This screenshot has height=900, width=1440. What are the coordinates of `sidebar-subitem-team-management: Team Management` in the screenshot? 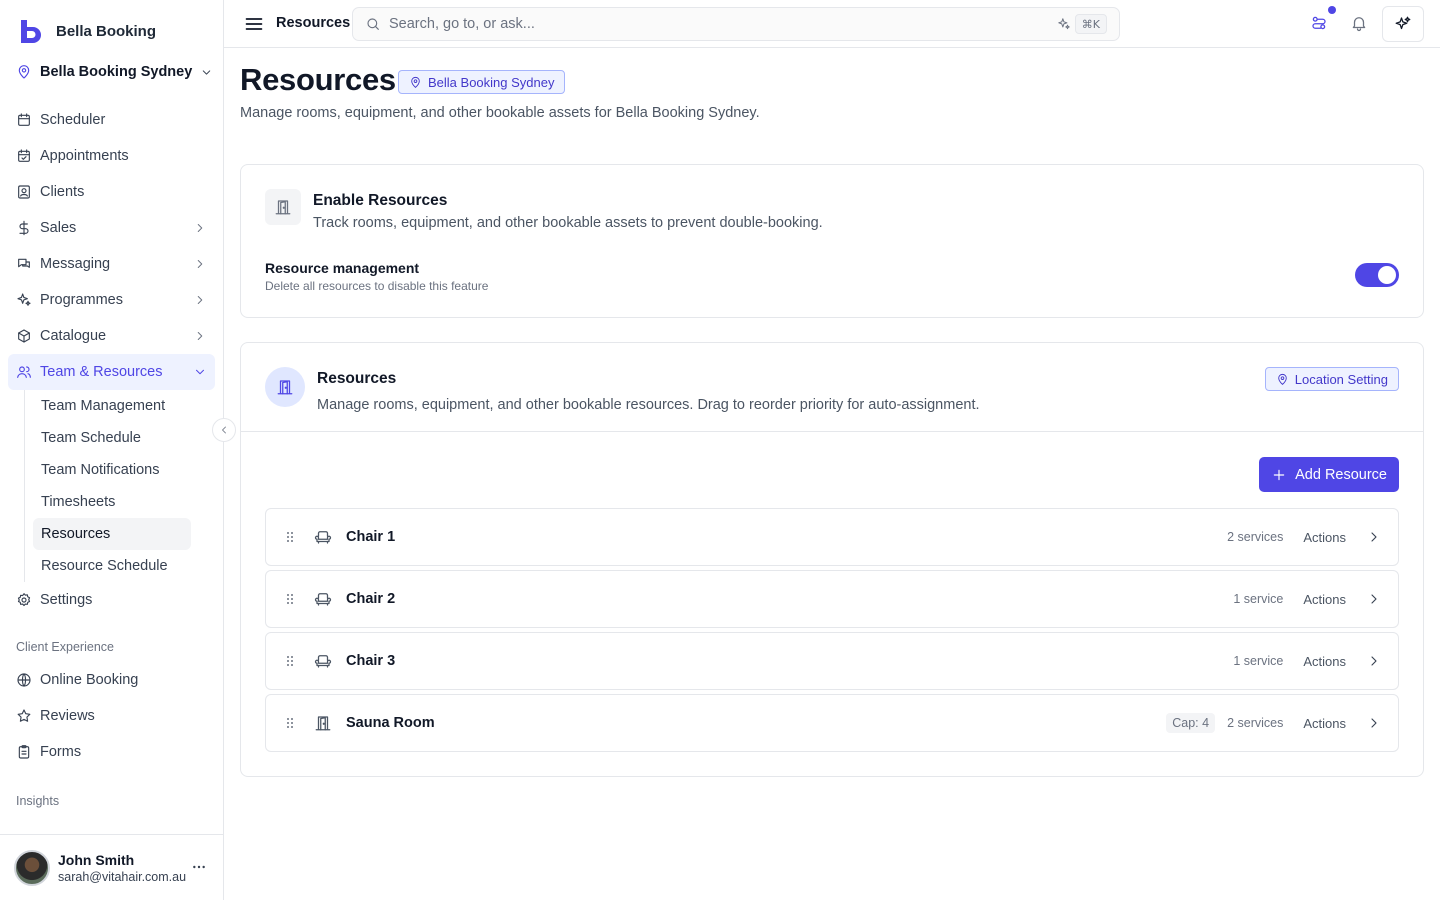 It's located at (112, 406).